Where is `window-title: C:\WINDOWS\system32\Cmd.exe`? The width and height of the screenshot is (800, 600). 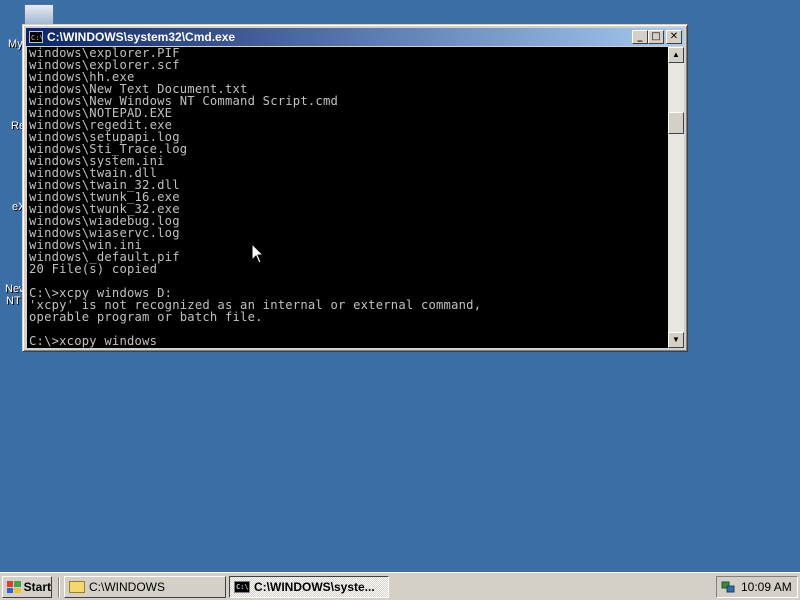
window-title: C:\WINDOWS\system32\Cmd.exe is located at coordinates (141, 37).